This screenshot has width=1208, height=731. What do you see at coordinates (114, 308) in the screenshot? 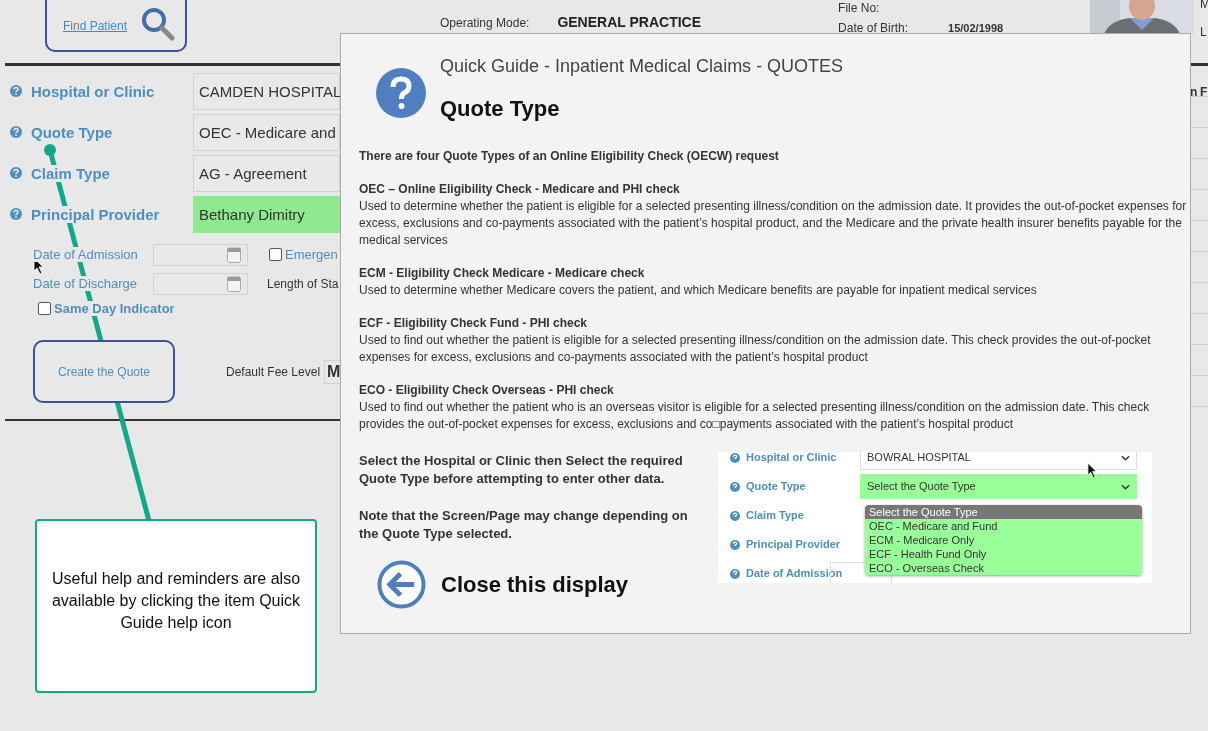
I see `checkbox-label: Same Day Indicator` at bounding box center [114, 308].